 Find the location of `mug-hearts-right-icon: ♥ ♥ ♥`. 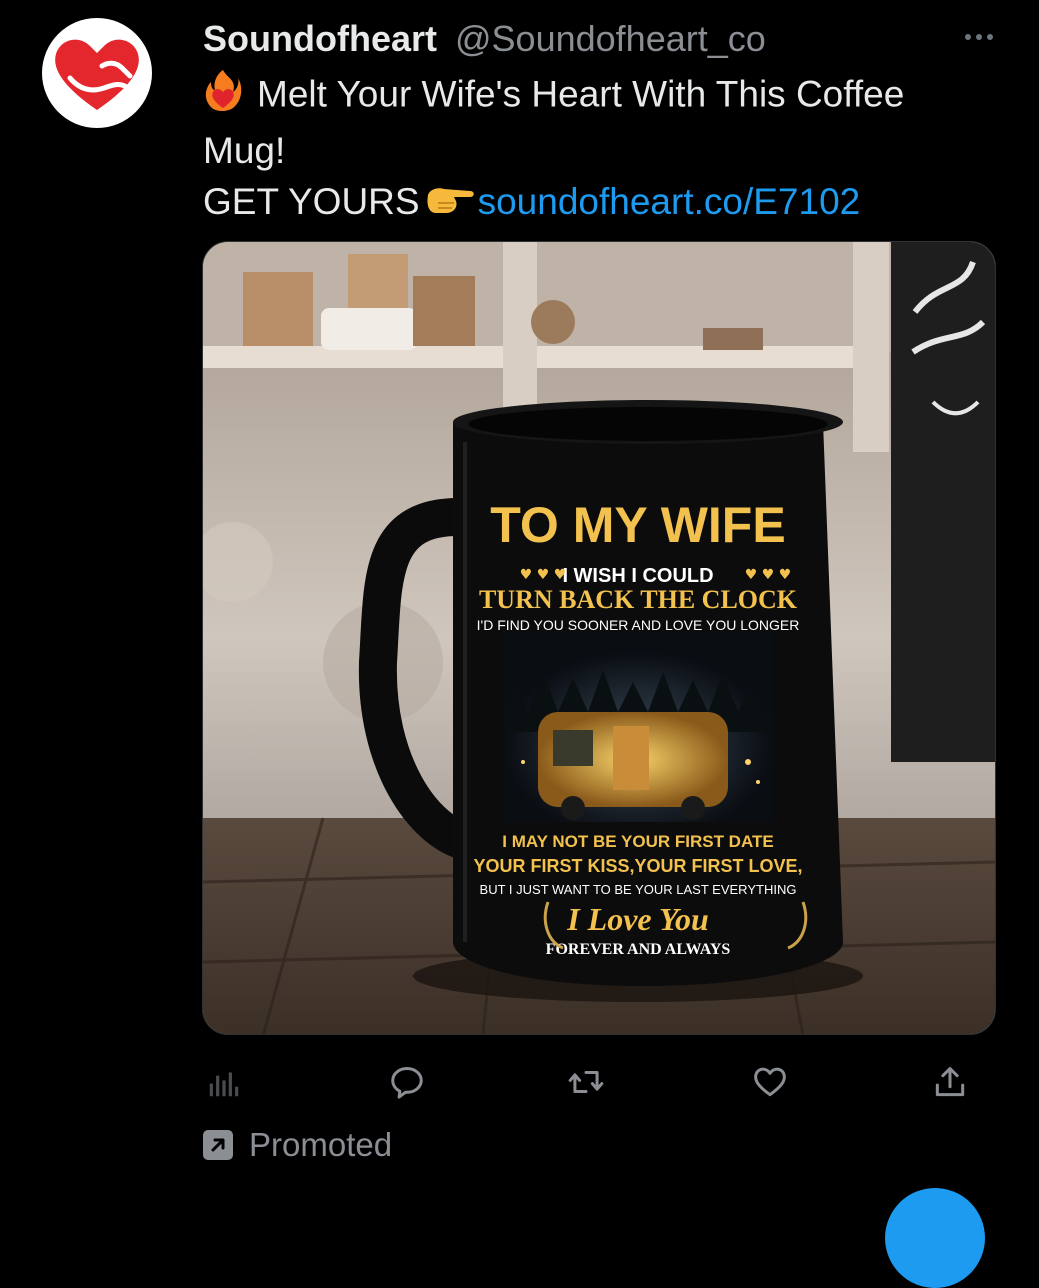

mug-hearts-right-icon: ♥ ♥ ♥ is located at coordinates (768, 575).